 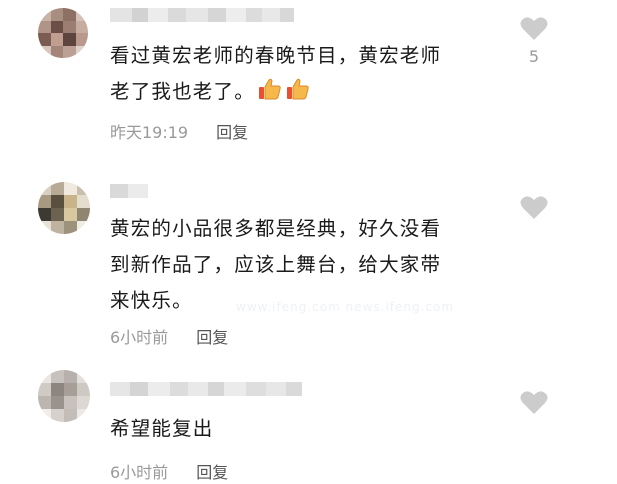 I want to click on comment-text: 希望能复出, so click(x=162, y=428).